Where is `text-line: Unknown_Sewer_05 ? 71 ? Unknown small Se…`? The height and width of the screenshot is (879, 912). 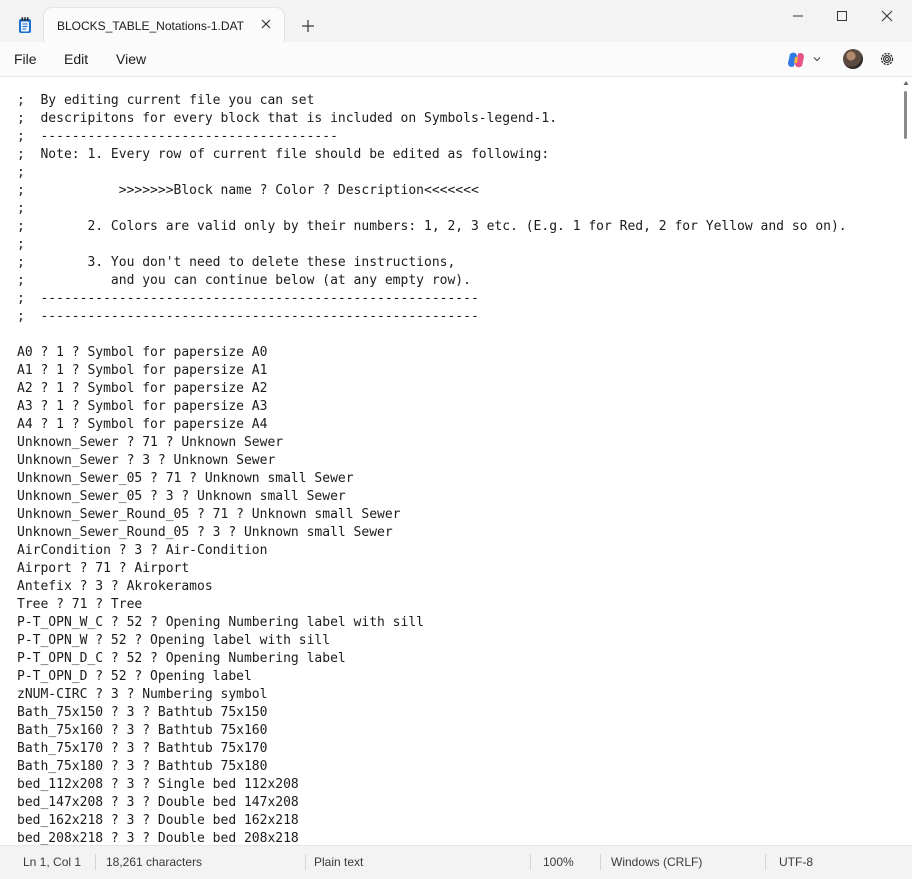
text-line: Unknown_Sewer_05 ? 71 ? Unknown small Se… is located at coordinates (432, 479).